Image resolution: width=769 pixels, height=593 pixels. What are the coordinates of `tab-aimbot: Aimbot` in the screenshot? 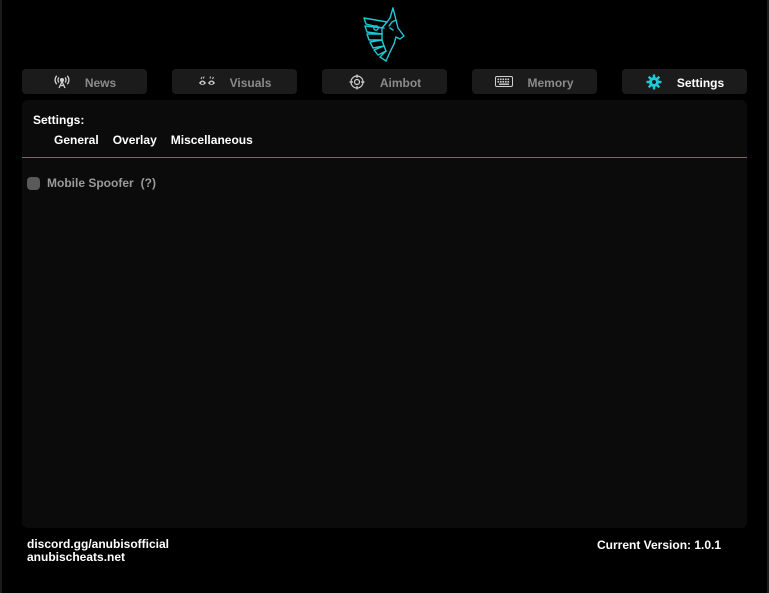 It's located at (384, 81).